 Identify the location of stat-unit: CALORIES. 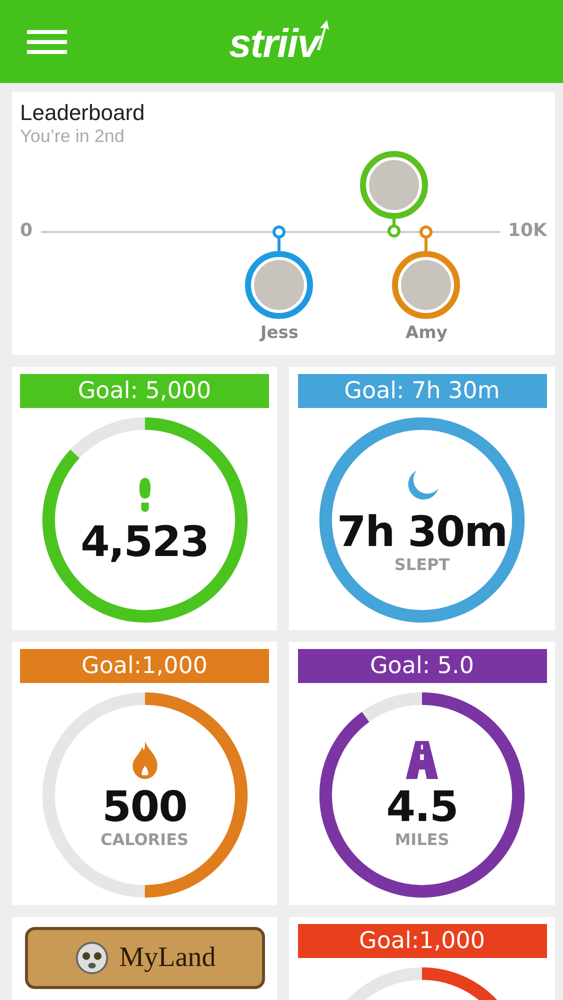
(144, 839).